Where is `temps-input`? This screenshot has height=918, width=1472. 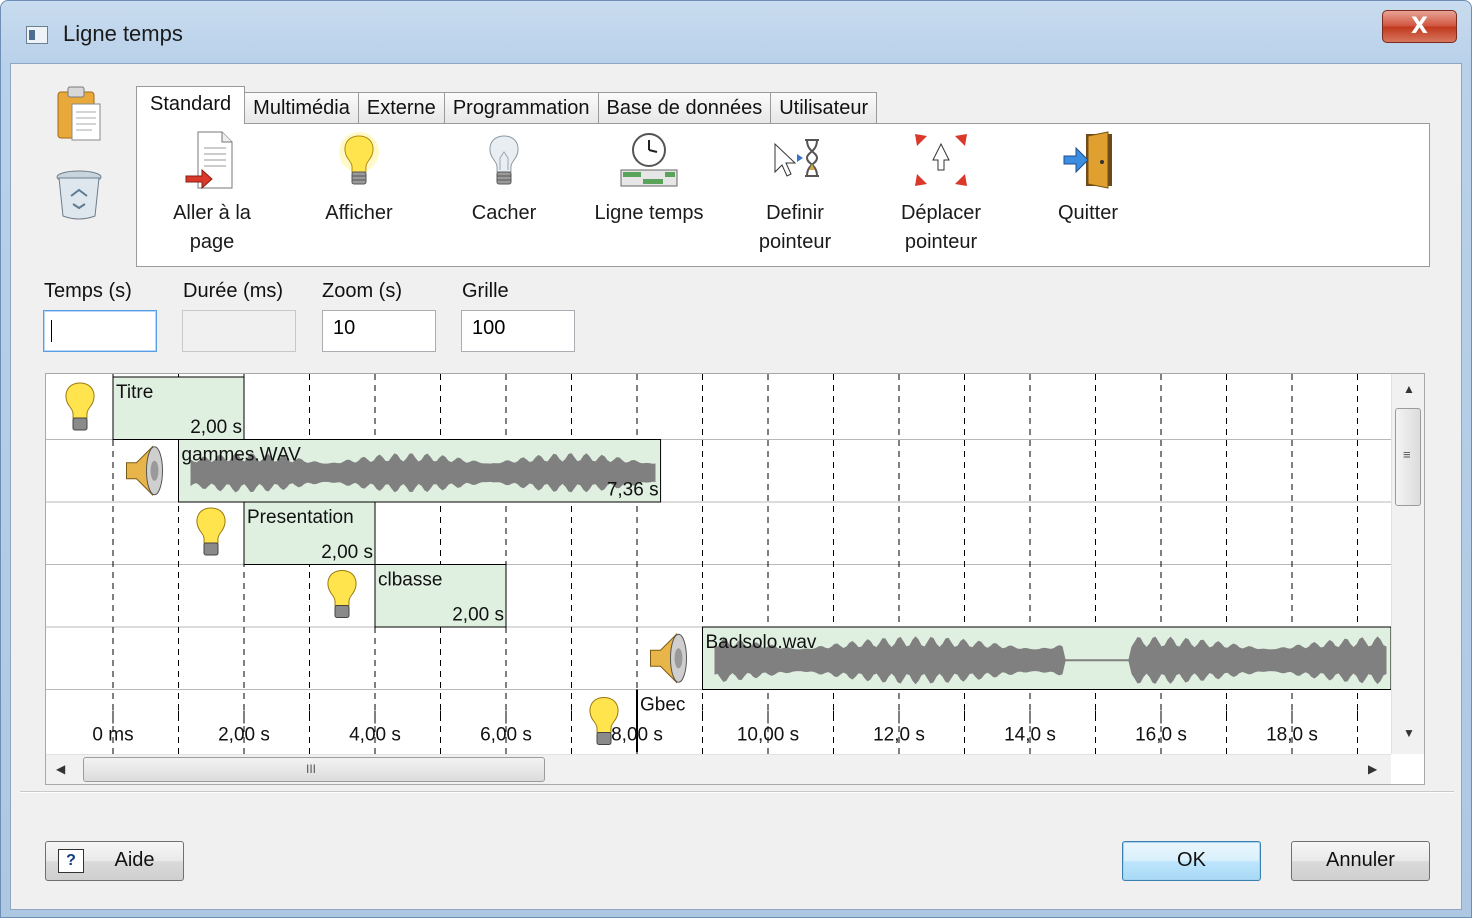 temps-input is located at coordinates (100, 331).